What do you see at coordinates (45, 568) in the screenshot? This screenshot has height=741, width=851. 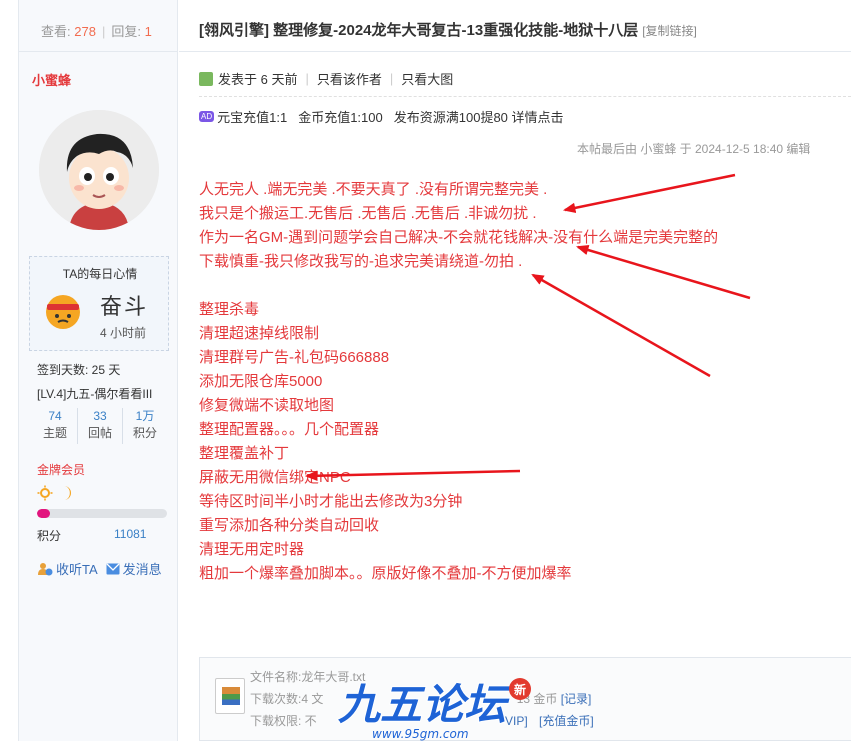 I see `follow-icon` at bounding box center [45, 568].